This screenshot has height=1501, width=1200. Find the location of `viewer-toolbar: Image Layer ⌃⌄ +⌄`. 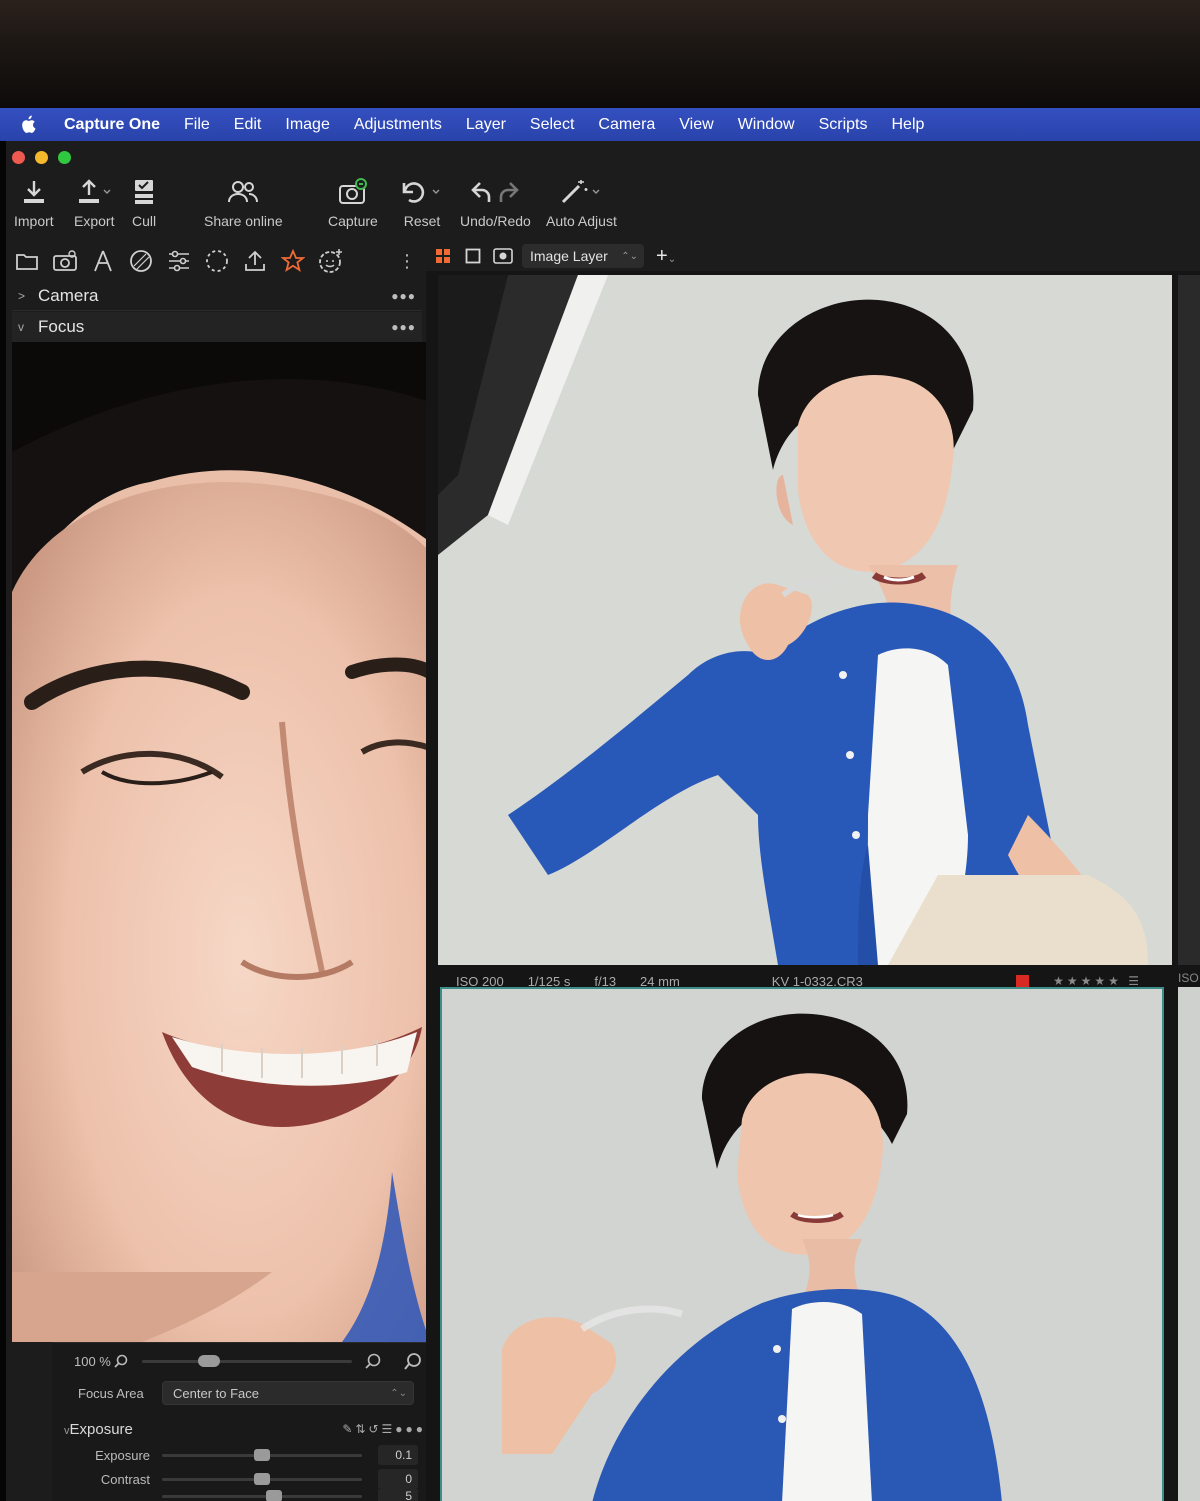

viewer-toolbar: Image Layer ⌃⌄ +⌄ is located at coordinates (813, 256).